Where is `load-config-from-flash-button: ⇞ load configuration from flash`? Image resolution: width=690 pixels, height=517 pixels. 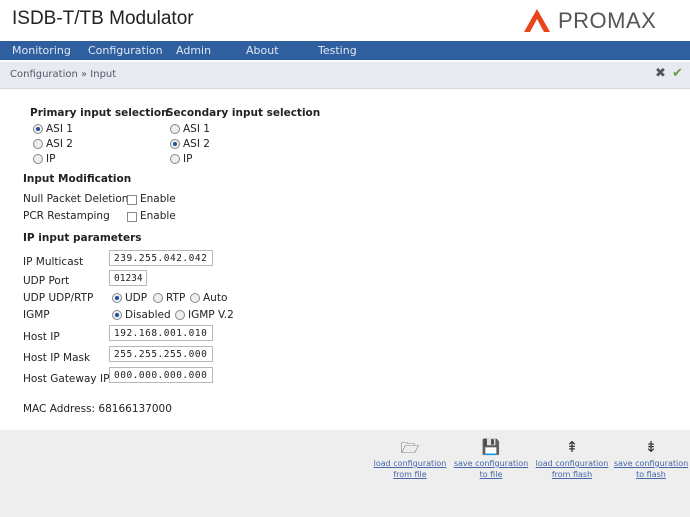 load-config-from-flash-button: ⇞ load configuration from flash is located at coordinates (572, 459).